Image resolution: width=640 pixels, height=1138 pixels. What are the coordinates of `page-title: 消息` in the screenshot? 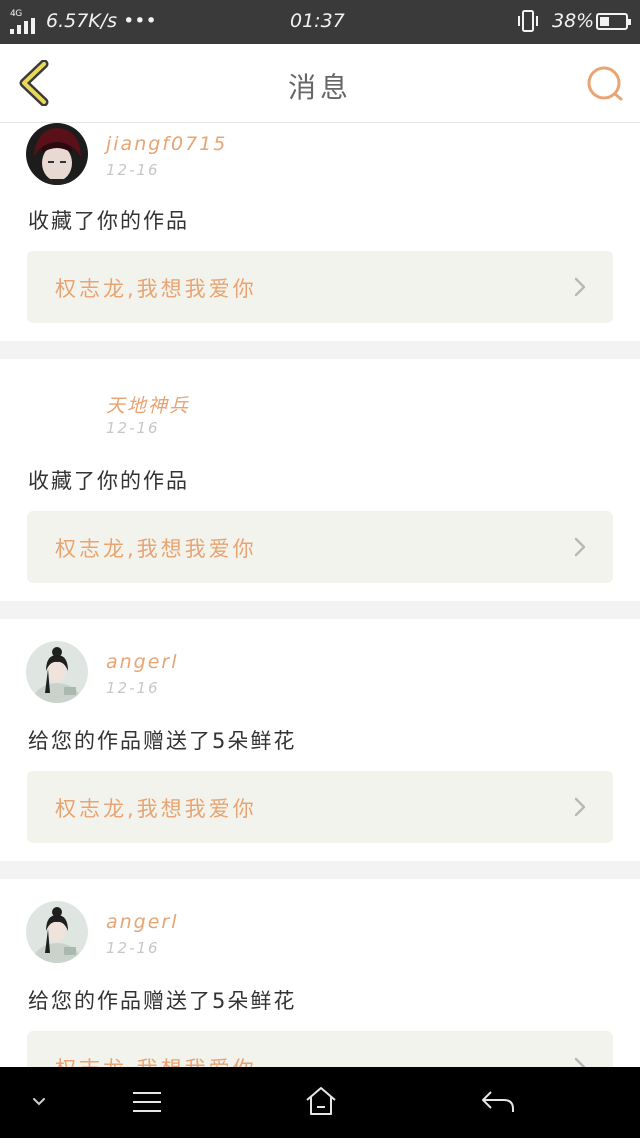 It's located at (319, 87).